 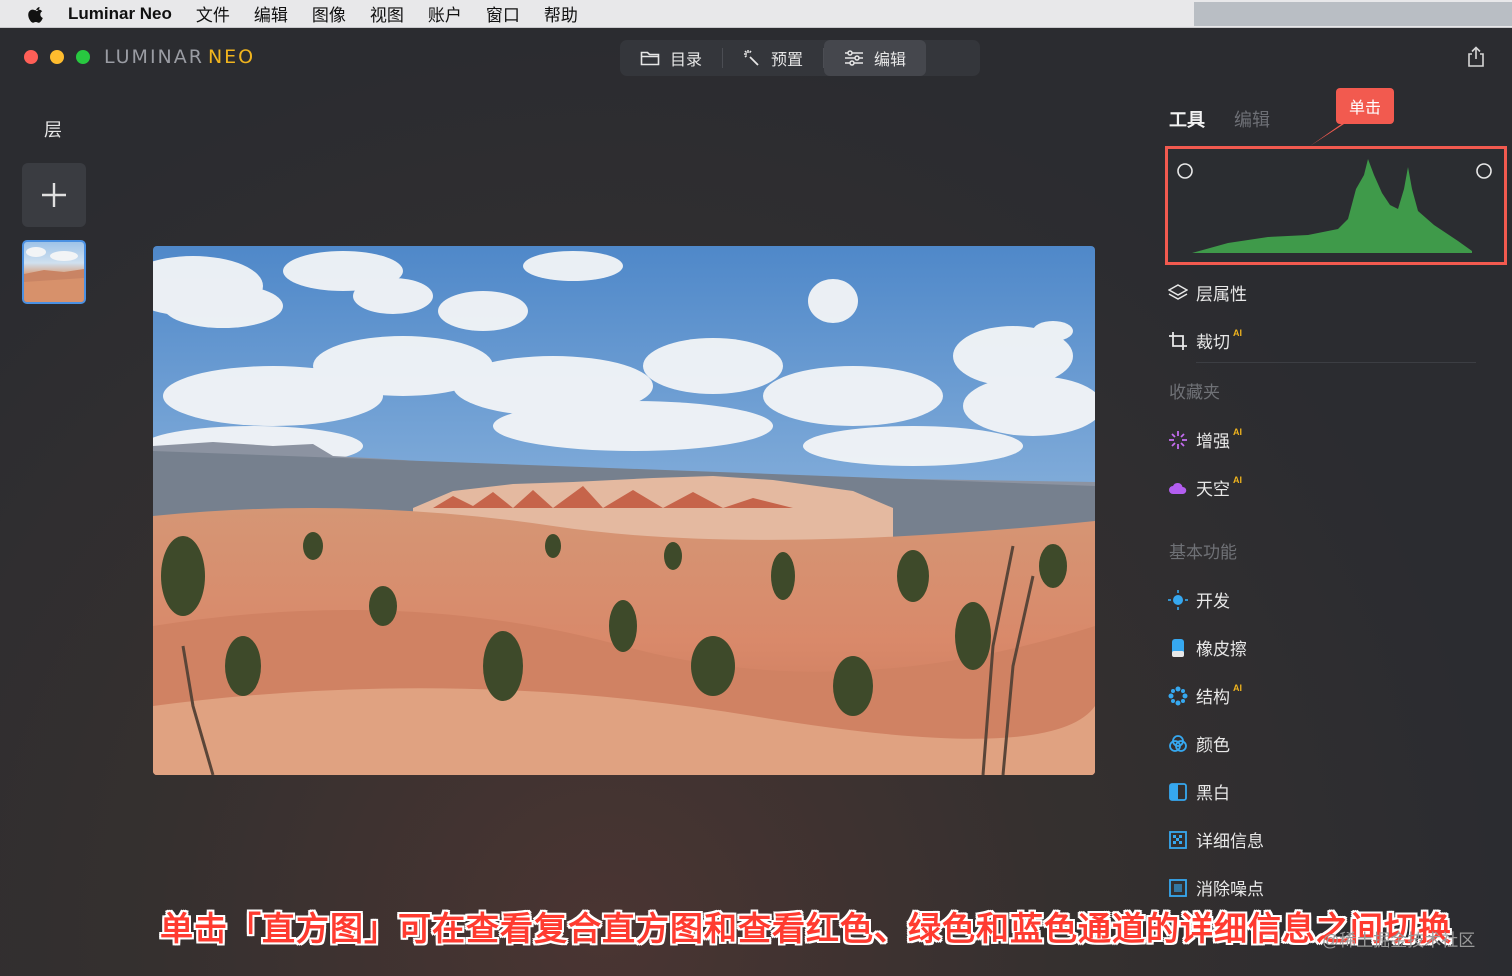 I want to click on section-basic: 基本功能, so click(x=1203, y=552).